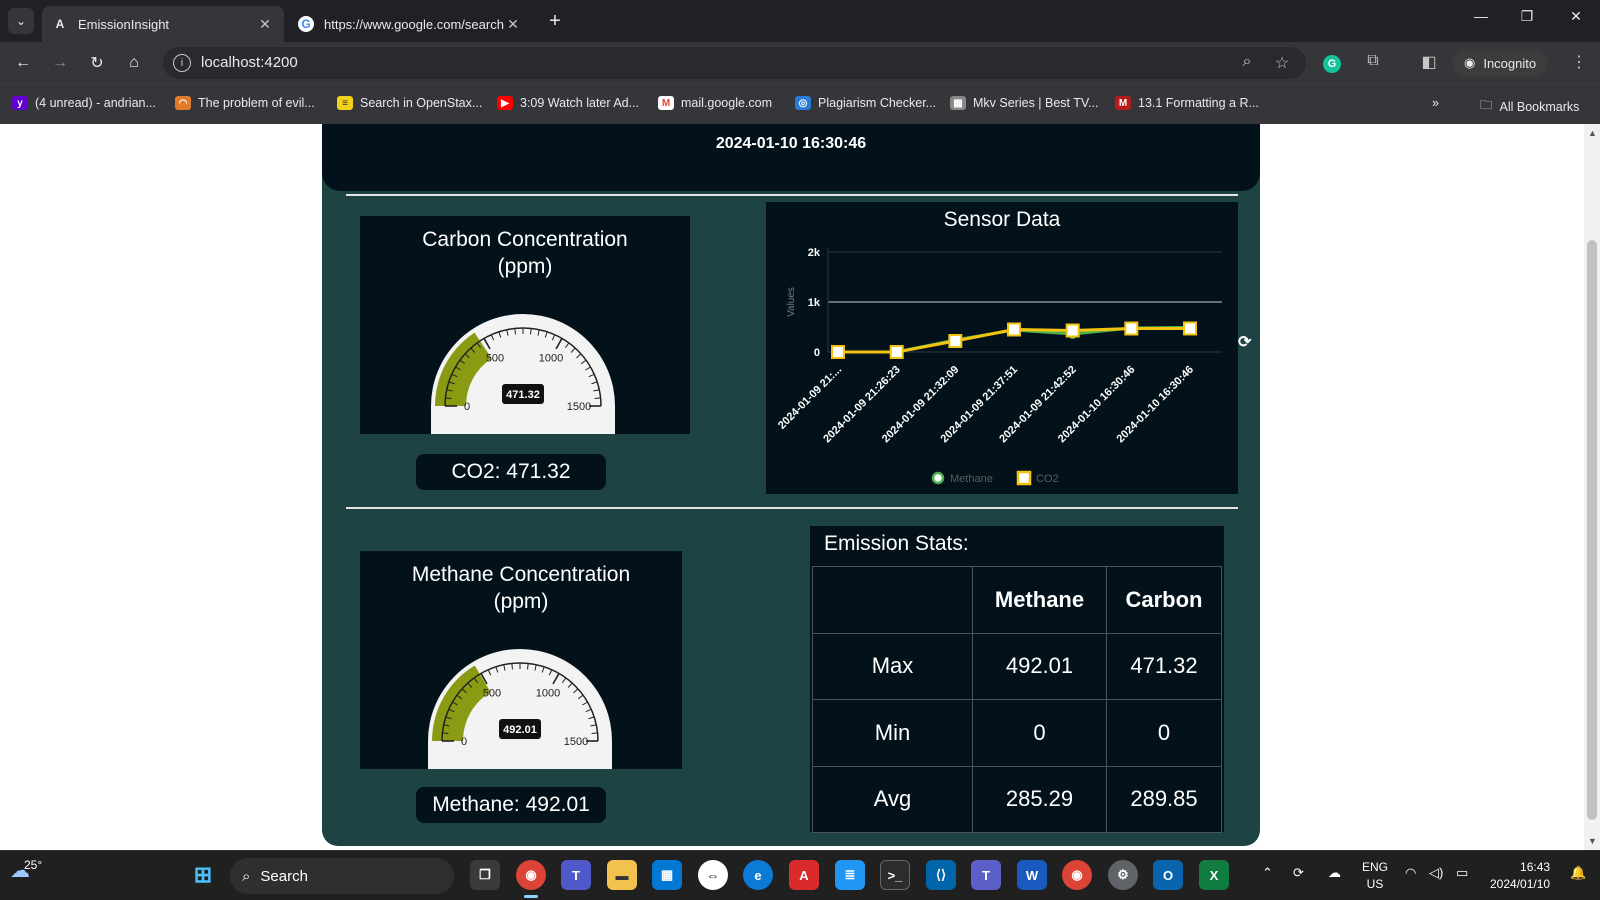 This screenshot has height=900, width=1600. What do you see at coordinates (1527, 16) in the screenshot?
I see `restore-button: ❐` at bounding box center [1527, 16].